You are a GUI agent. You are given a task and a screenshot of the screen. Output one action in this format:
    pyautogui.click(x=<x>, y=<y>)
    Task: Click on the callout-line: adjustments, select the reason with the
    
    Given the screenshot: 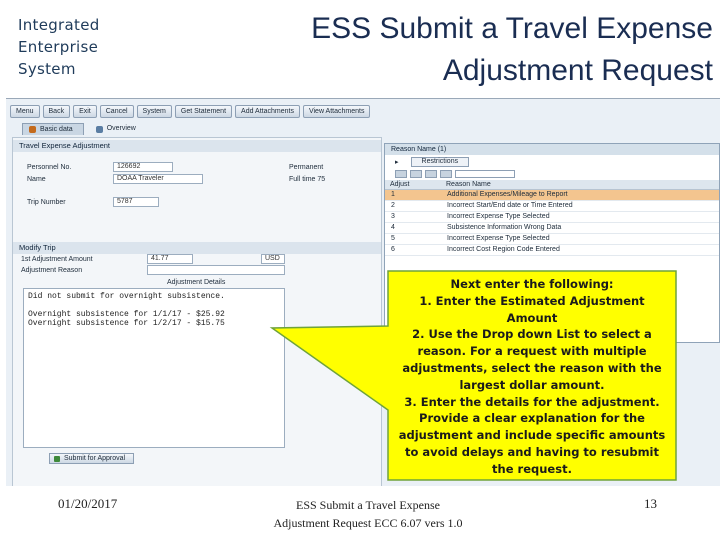 What is the action you would take?
    pyautogui.click(x=532, y=367)
    